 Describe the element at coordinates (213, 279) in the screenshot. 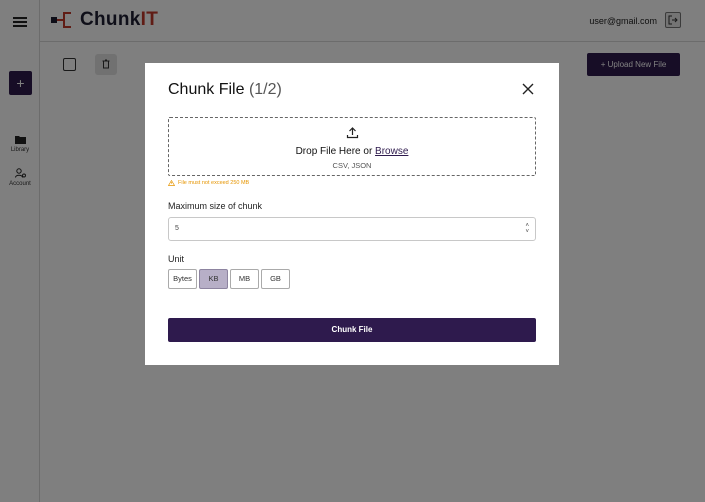

I see `unit-option-kb: KB` at that location.